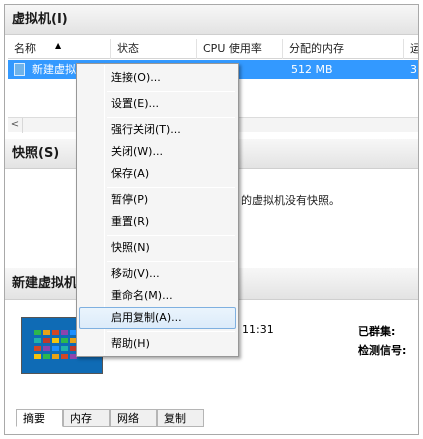  I want to click on tab-replication: 复制, so click(180, 418).